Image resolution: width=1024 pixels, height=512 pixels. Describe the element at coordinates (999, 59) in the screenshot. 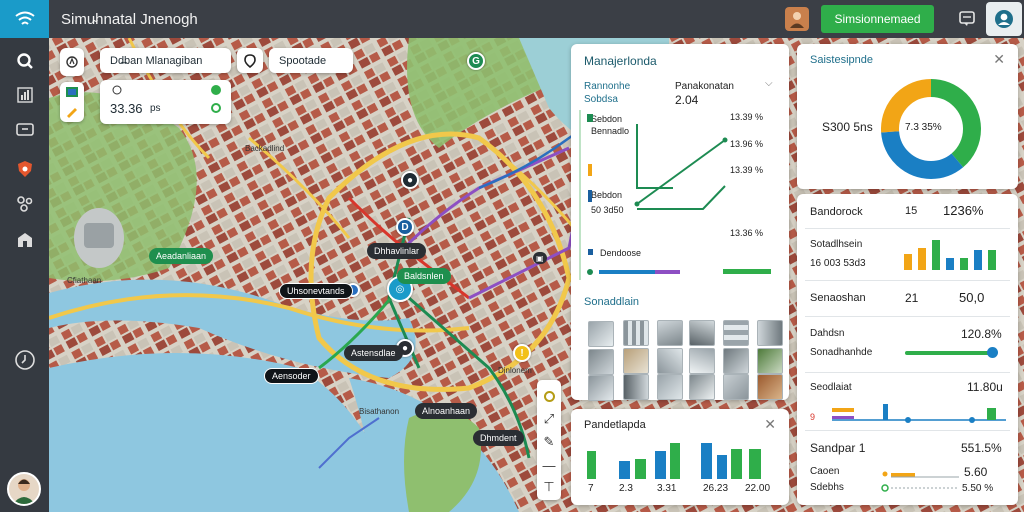

I see `status-panel-close-icon: ✕` at that location.